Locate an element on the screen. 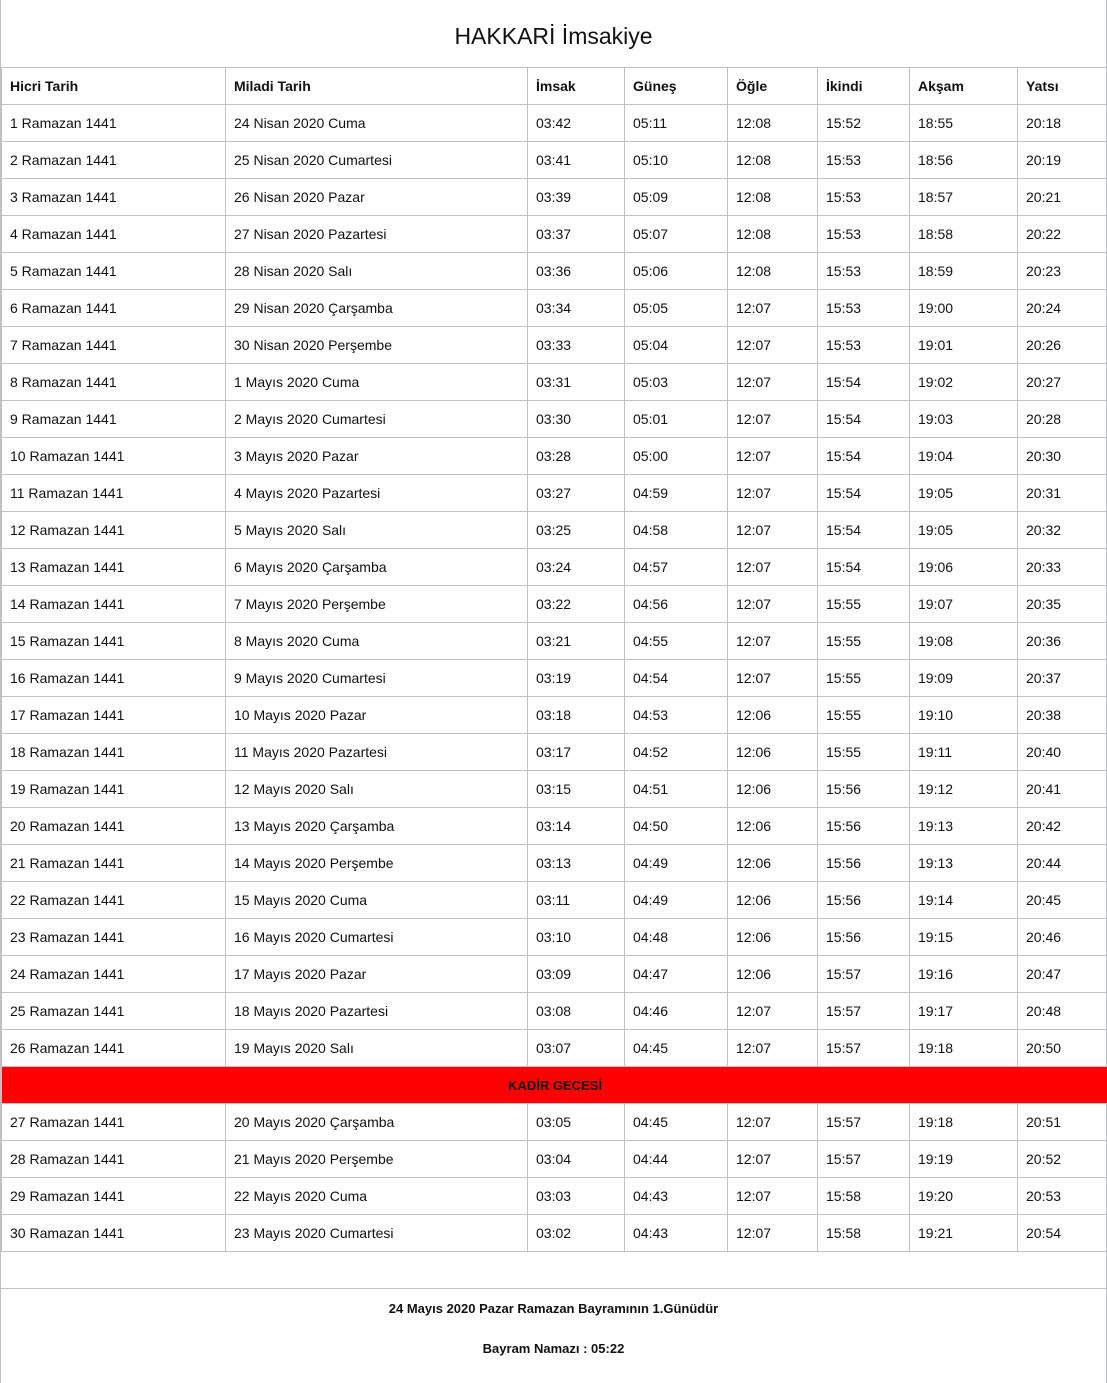 Image resolution: width=1107 pixels, height=1383 pixels. imsak-time-cell: 03:22 is located at coordinates (576, 604).